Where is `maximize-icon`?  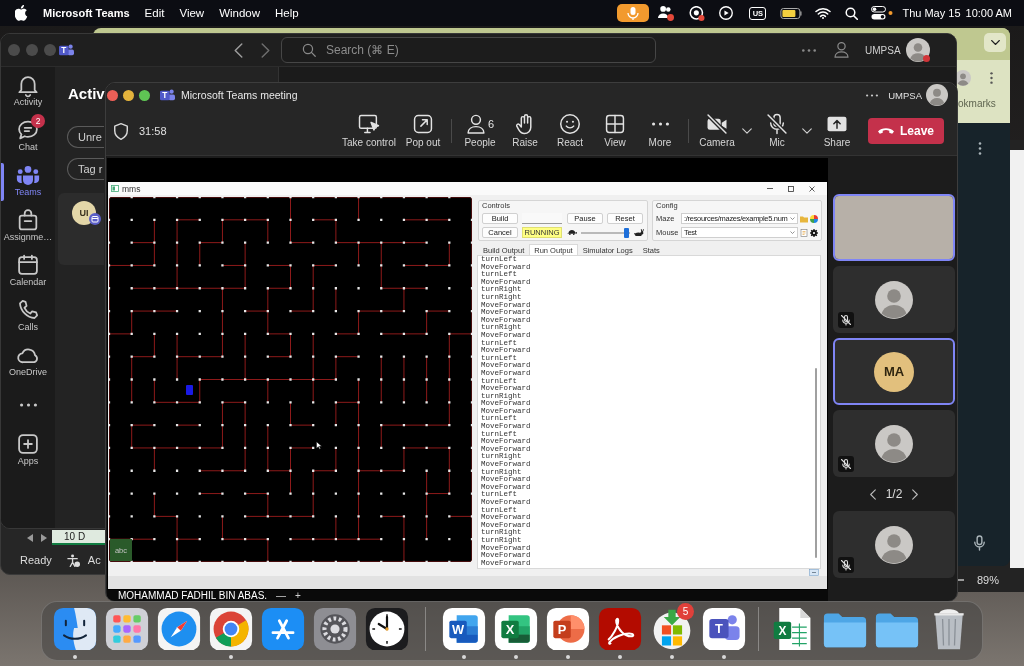
maximize-icon is located at coordinates (791, 188).